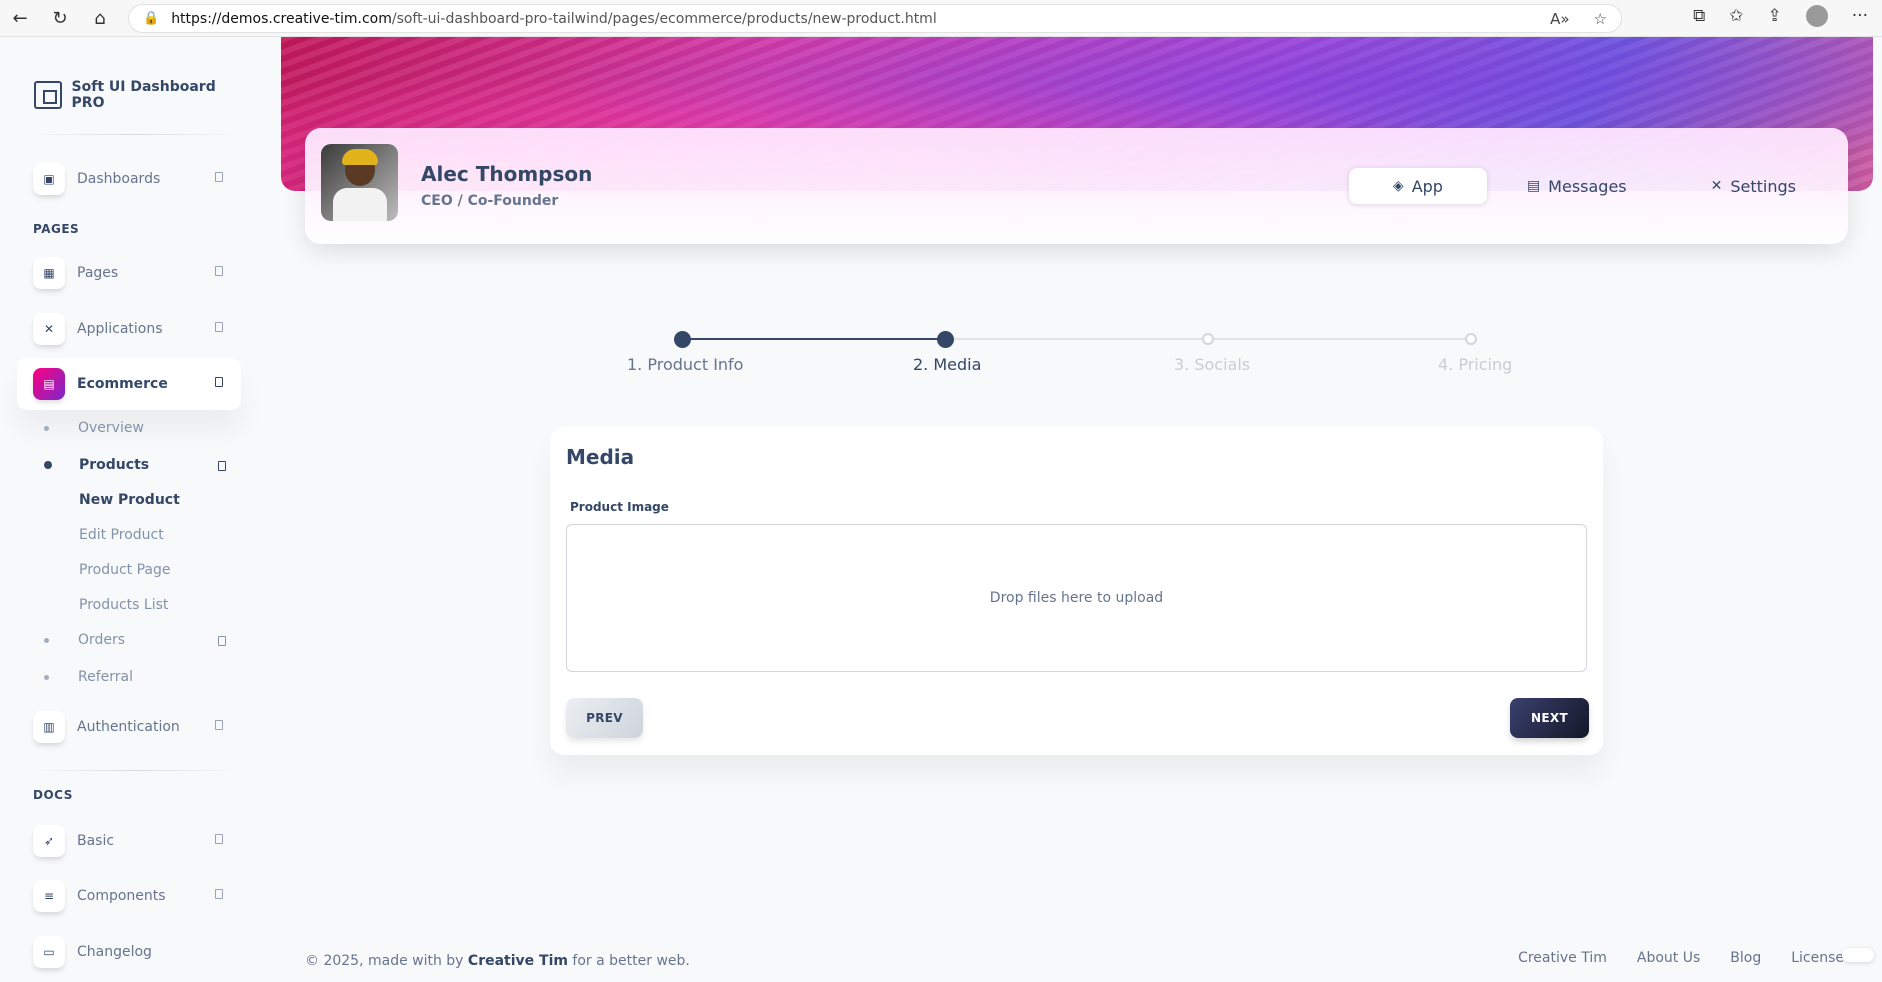  I want to click on tab-app: ◈ App, so click(1417, 186).